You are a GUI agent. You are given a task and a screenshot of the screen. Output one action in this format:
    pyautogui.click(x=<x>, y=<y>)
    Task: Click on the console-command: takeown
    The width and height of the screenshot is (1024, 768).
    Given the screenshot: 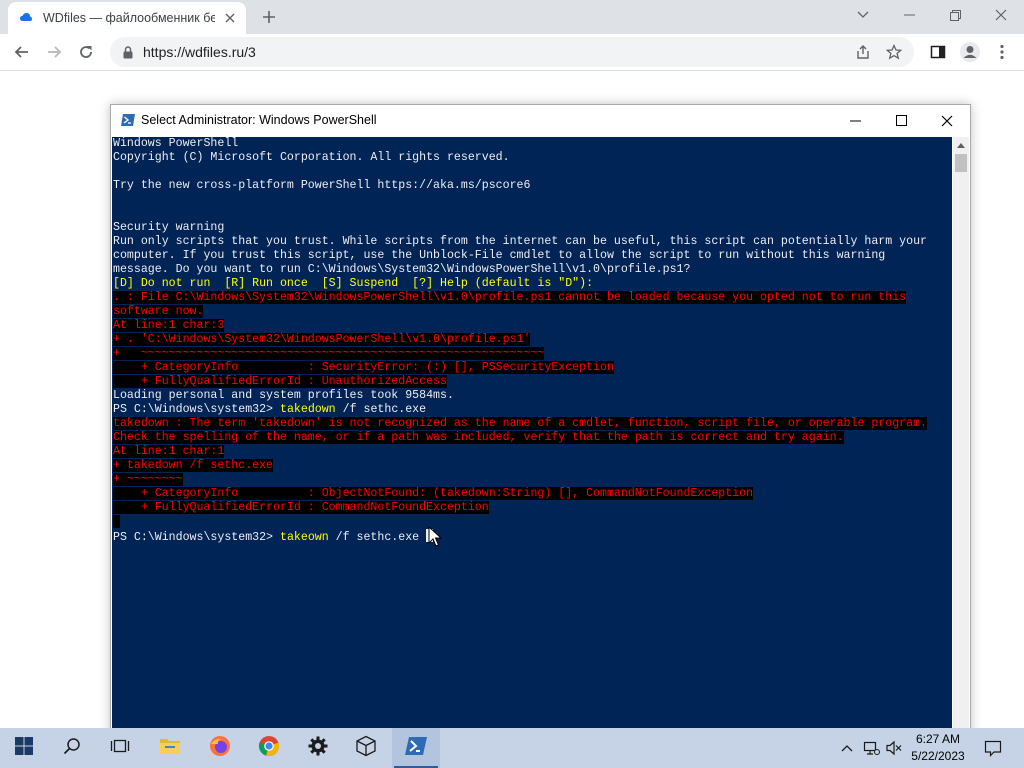 What is the action you would take?
    pyautogui.click(x=304, y=537)
    